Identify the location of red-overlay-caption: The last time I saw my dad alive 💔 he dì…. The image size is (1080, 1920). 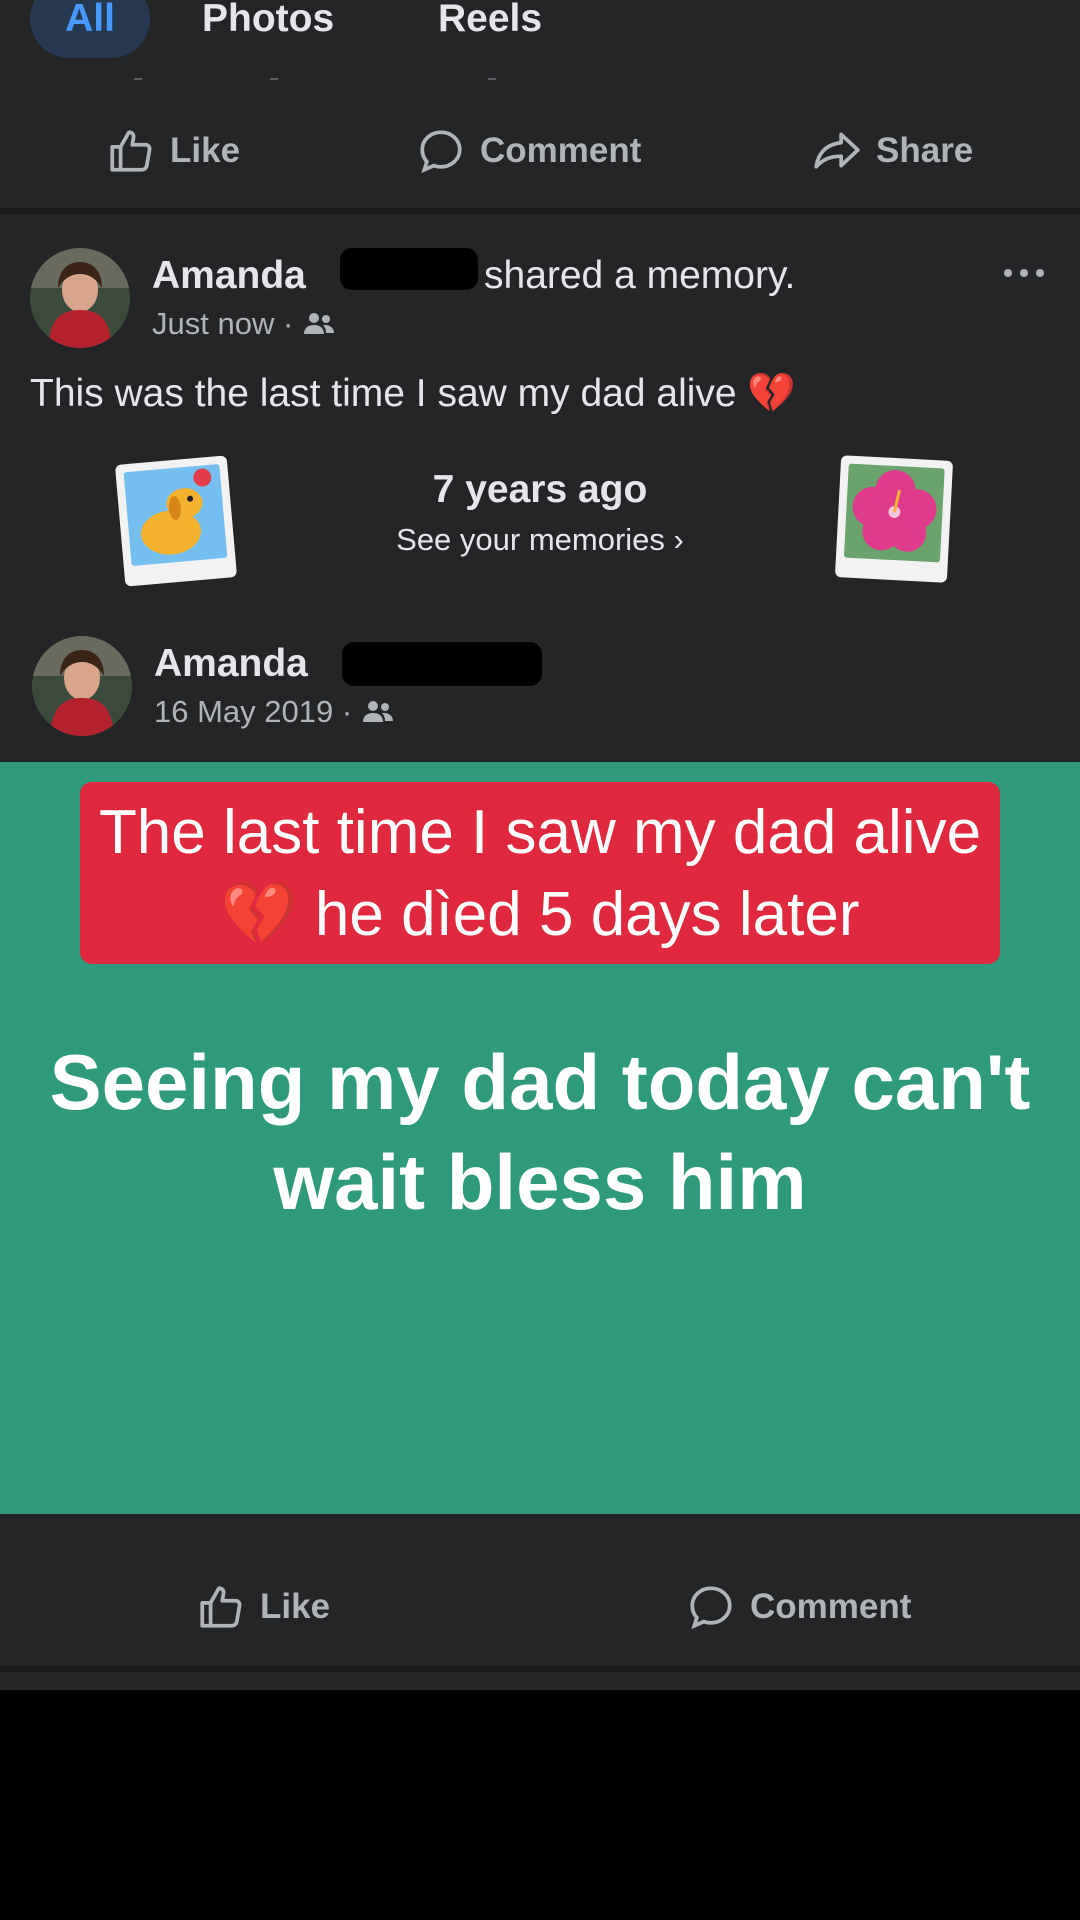
(540, 873).